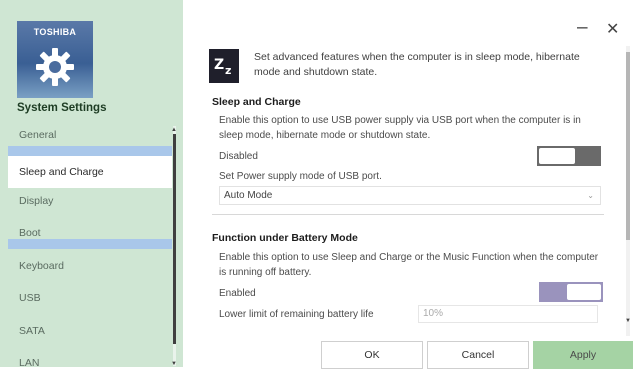  I want to click on sidebar-item-lan: LAN, so click(90, 363).